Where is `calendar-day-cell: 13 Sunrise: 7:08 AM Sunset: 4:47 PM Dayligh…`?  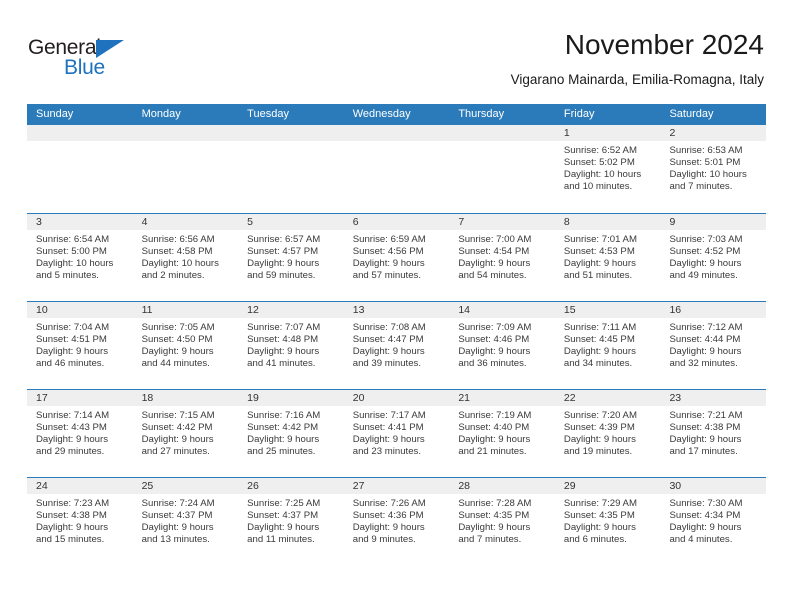 calendar-day-cell: 13 Sunrise: 7:08 AM Sunset: 4:47 PM Dayligh… is located at coordinates (396, 345).